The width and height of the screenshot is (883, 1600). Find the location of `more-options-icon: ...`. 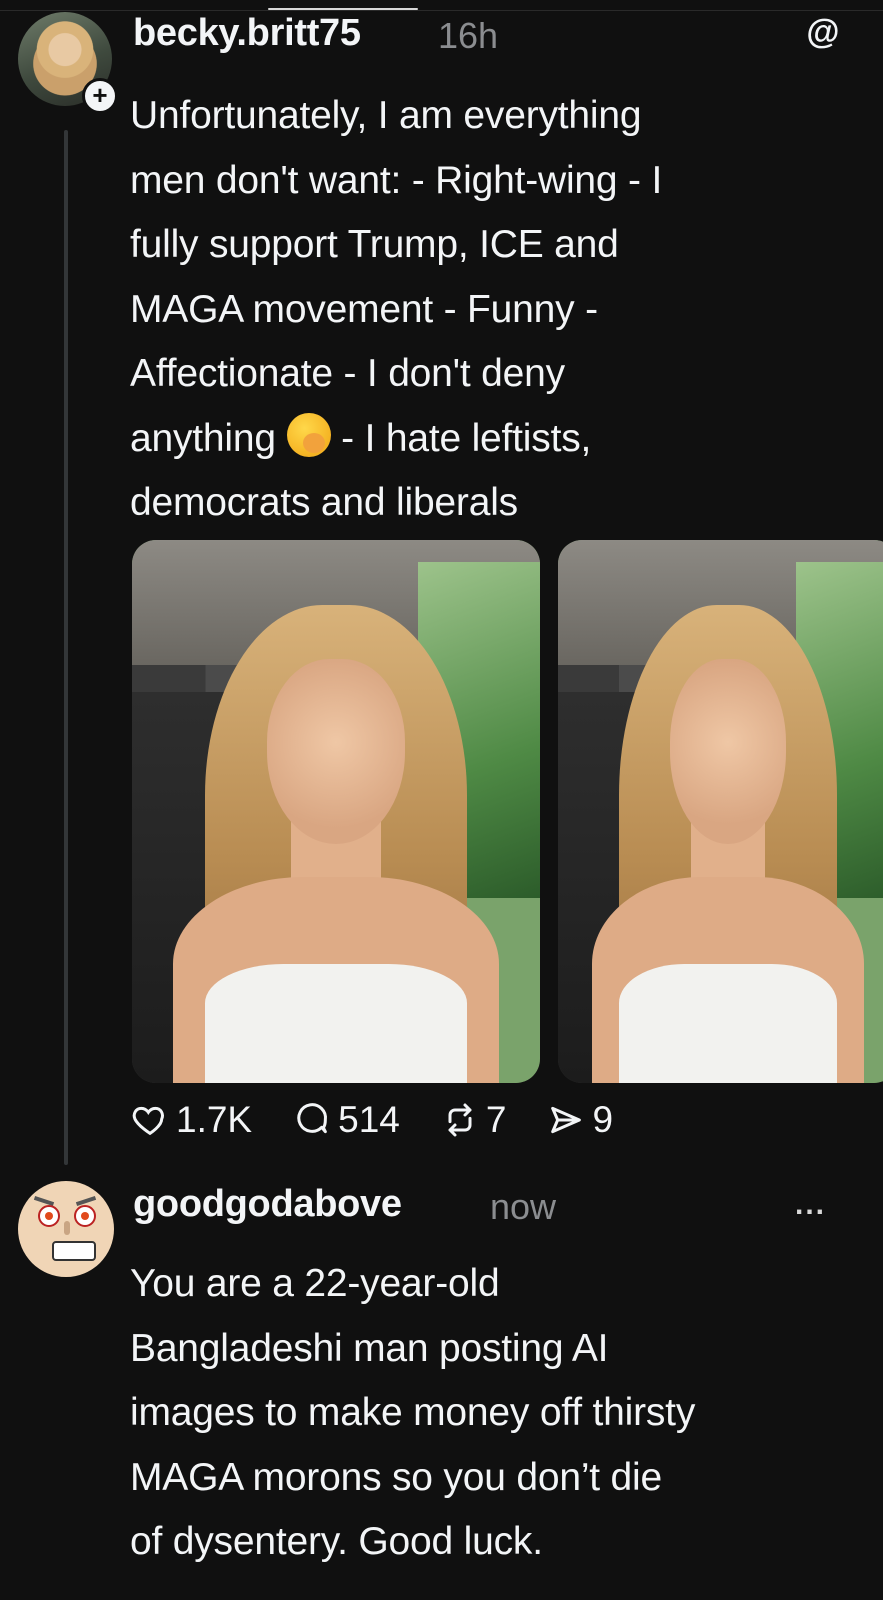

more-options-icon: ... is located at coordinates (810, 1205).